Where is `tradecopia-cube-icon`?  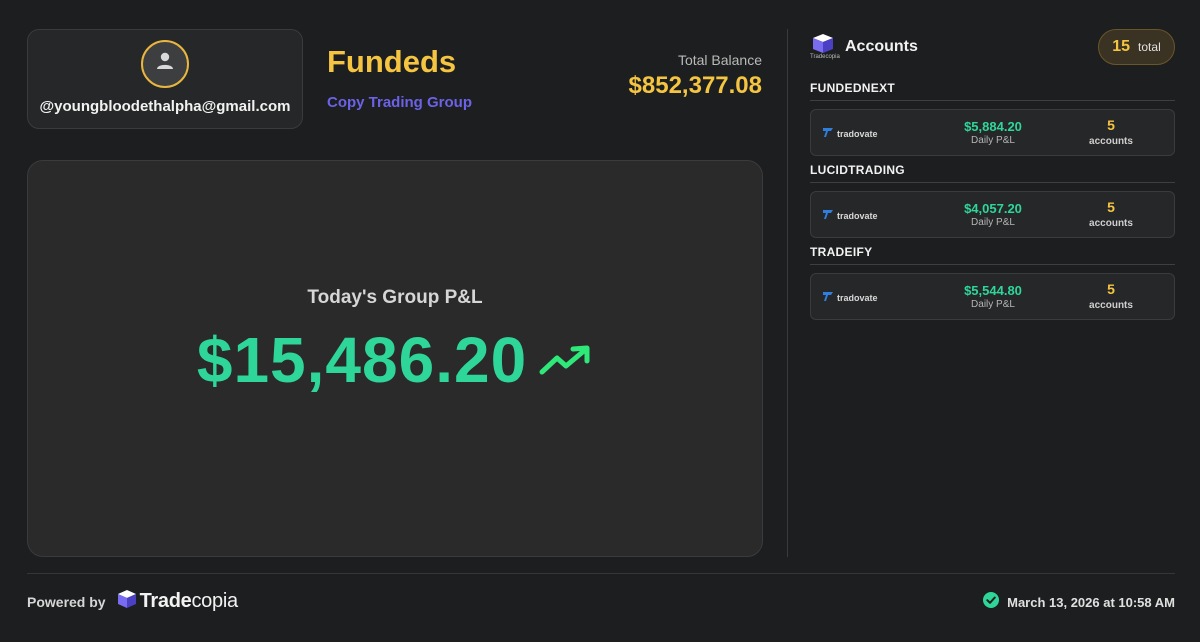
tradecopia-cube-icon is located at coordinates (127, 601).